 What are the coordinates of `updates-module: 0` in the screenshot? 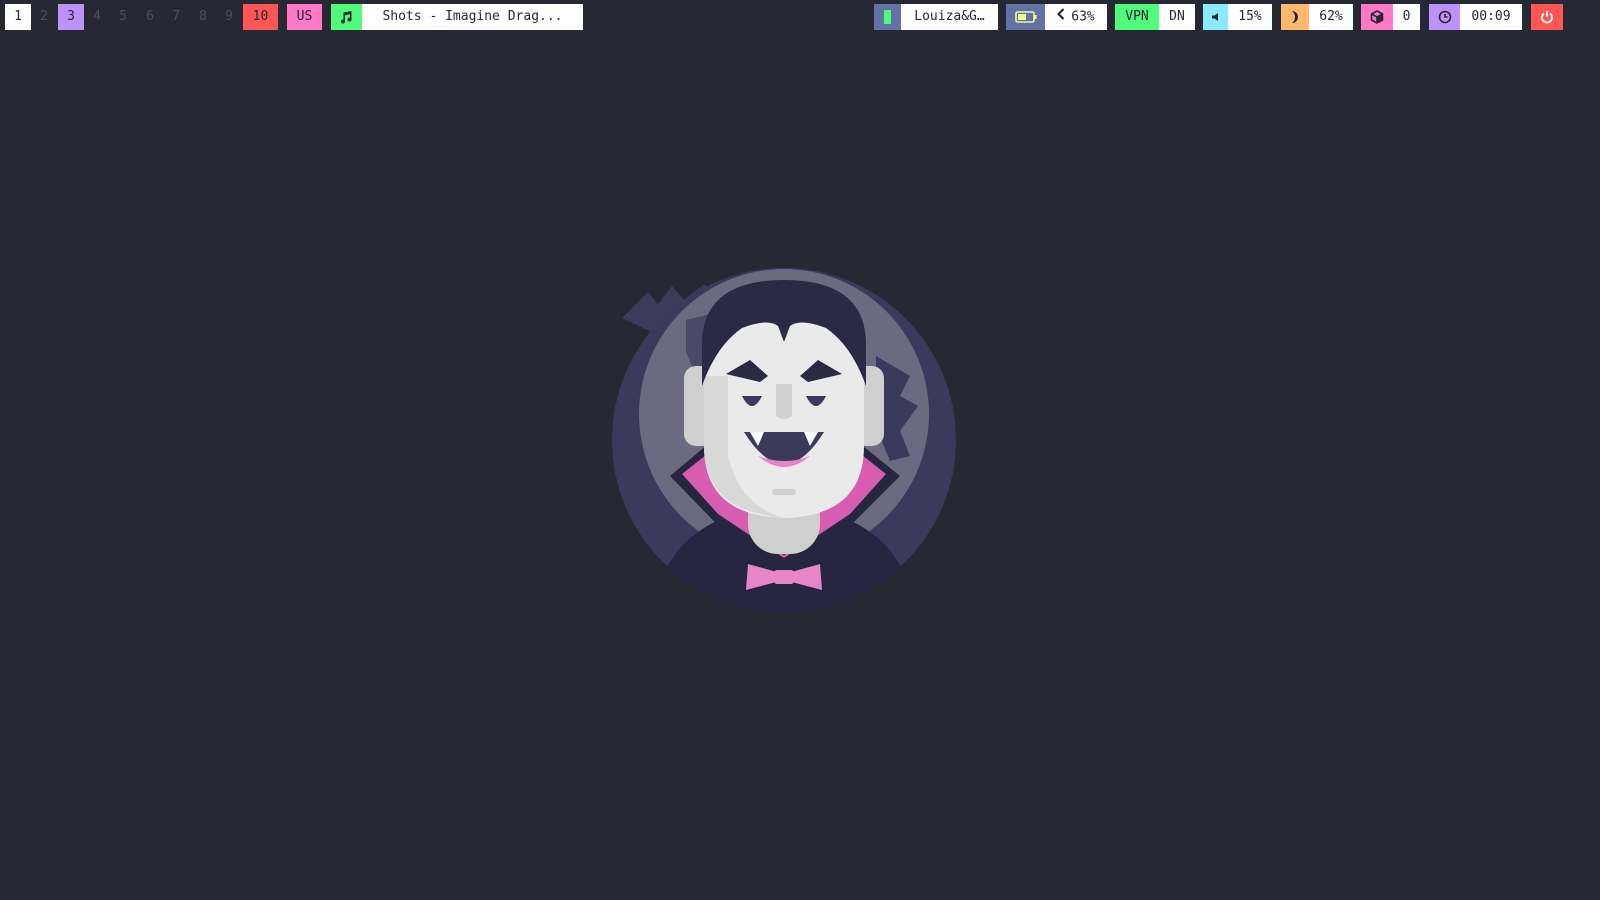 It's located at (1390, 17).